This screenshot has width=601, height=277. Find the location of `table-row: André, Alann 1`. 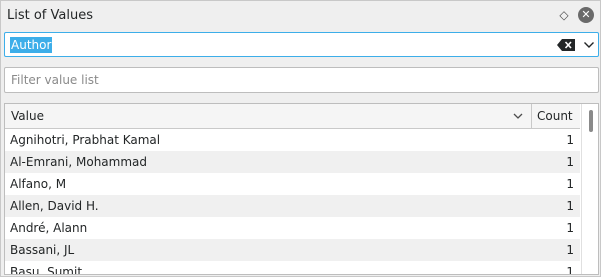

table-row: André, Alann 1 is located at coordinates (292, 228).